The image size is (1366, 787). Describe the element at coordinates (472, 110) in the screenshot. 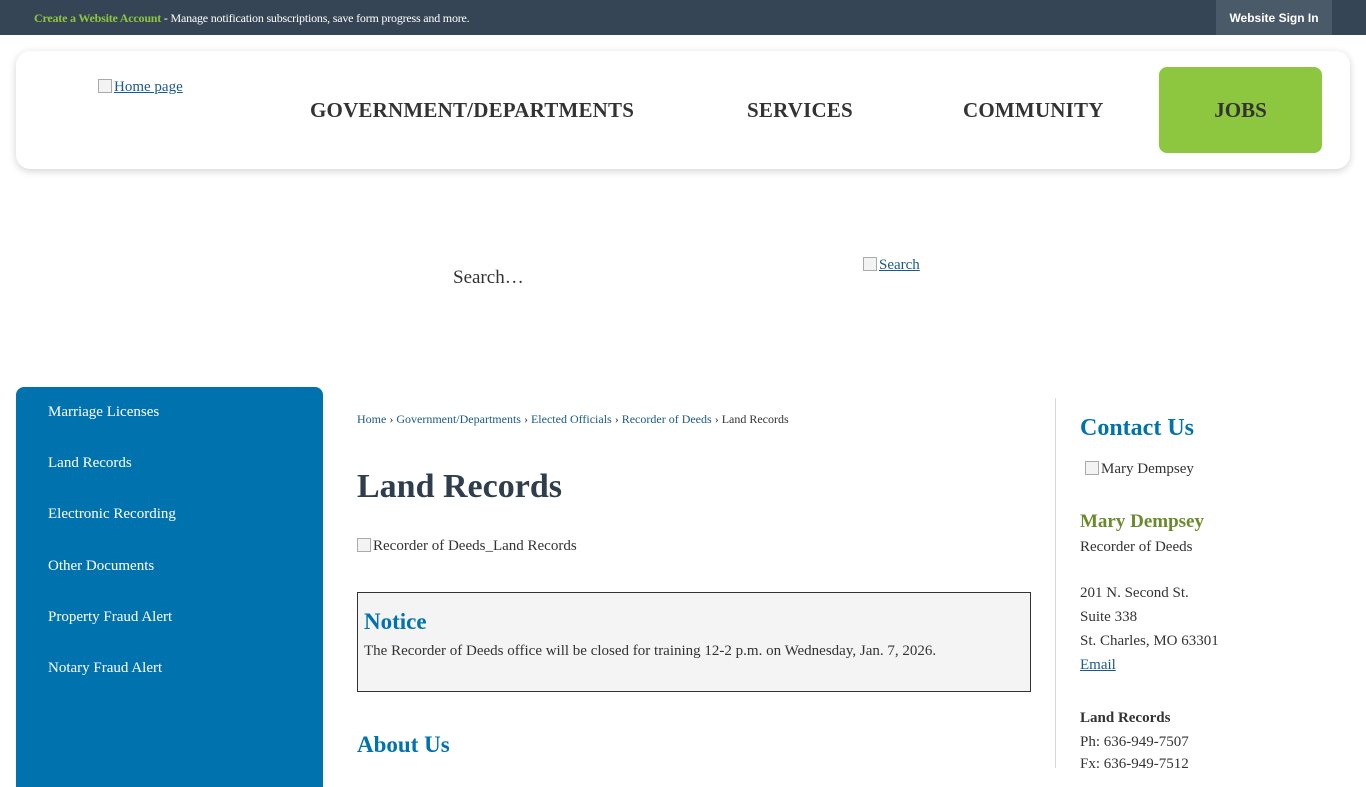

I see `nav-government-departments: GOVERNMENT/DEPARTMENTS` at that location.